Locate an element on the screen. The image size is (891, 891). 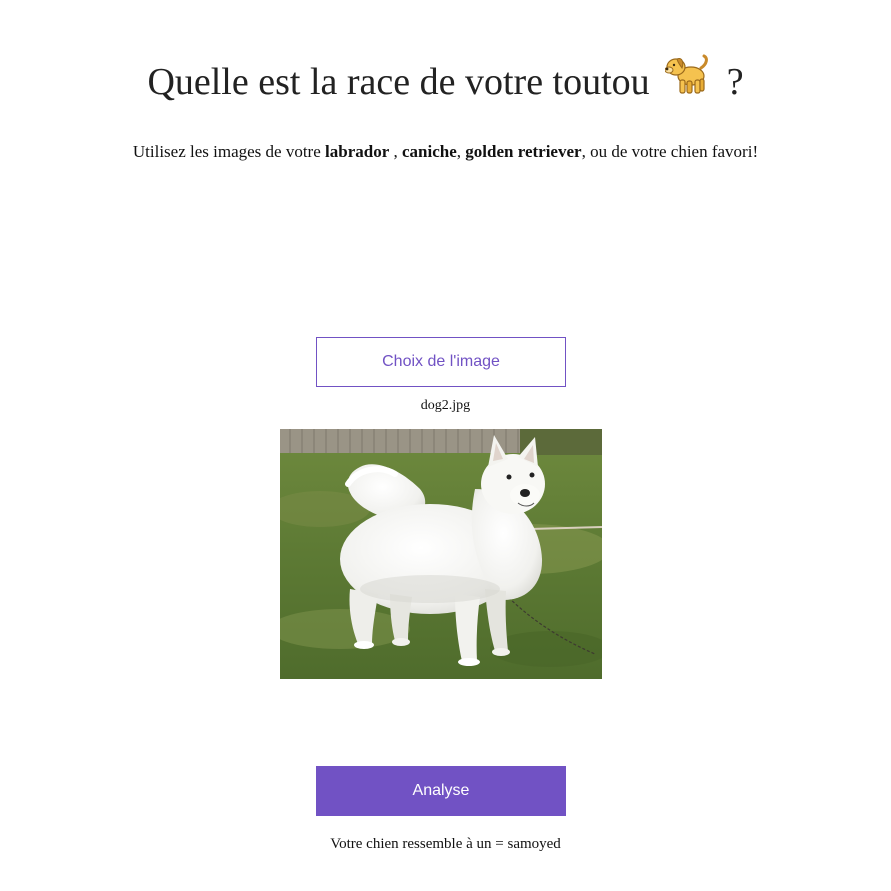
dog-icon is located at coordinates (686, 81).